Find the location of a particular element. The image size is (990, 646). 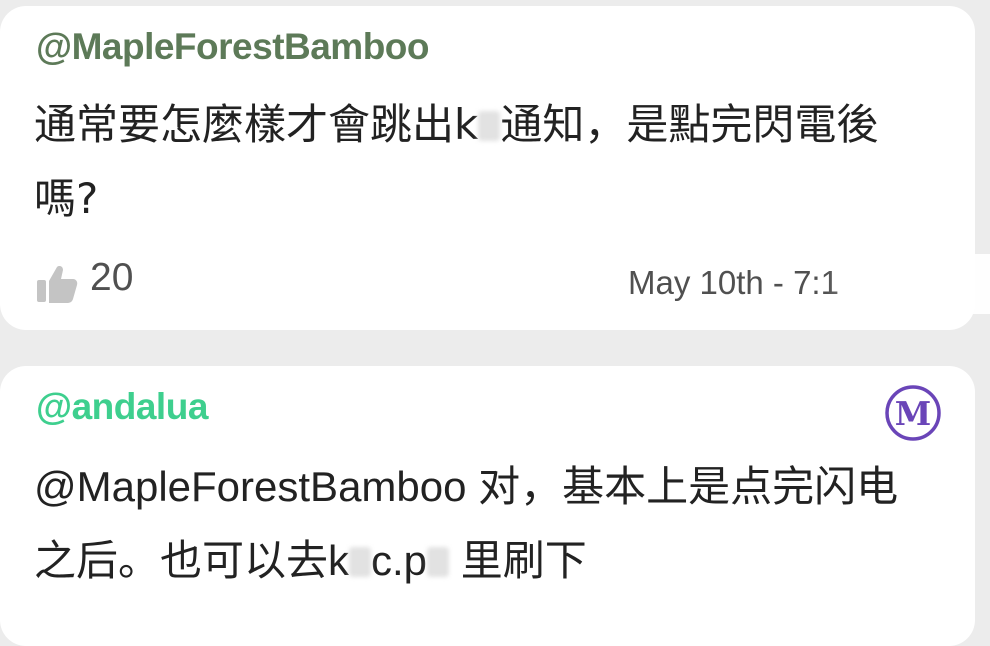

comment-username: @MapleForestBamboo is located at coordinates (233, 47).